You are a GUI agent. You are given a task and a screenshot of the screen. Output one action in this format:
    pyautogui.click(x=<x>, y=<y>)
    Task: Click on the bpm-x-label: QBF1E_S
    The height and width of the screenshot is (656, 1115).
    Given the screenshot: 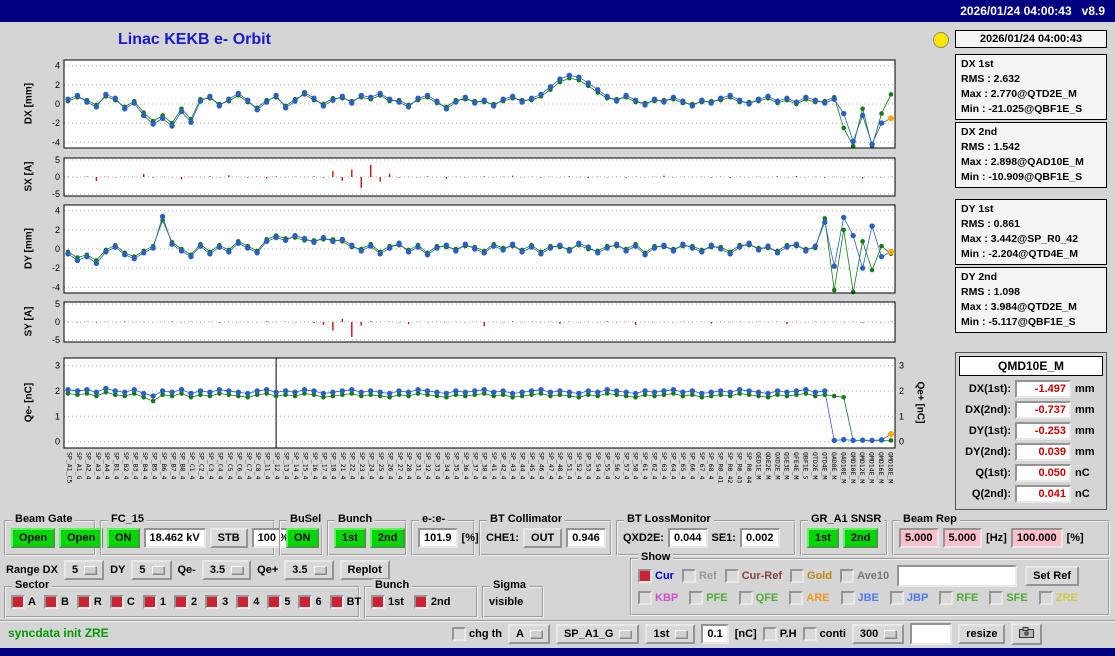 What is the action you would take?
    pyautogui.click(x=805, y=466)
    